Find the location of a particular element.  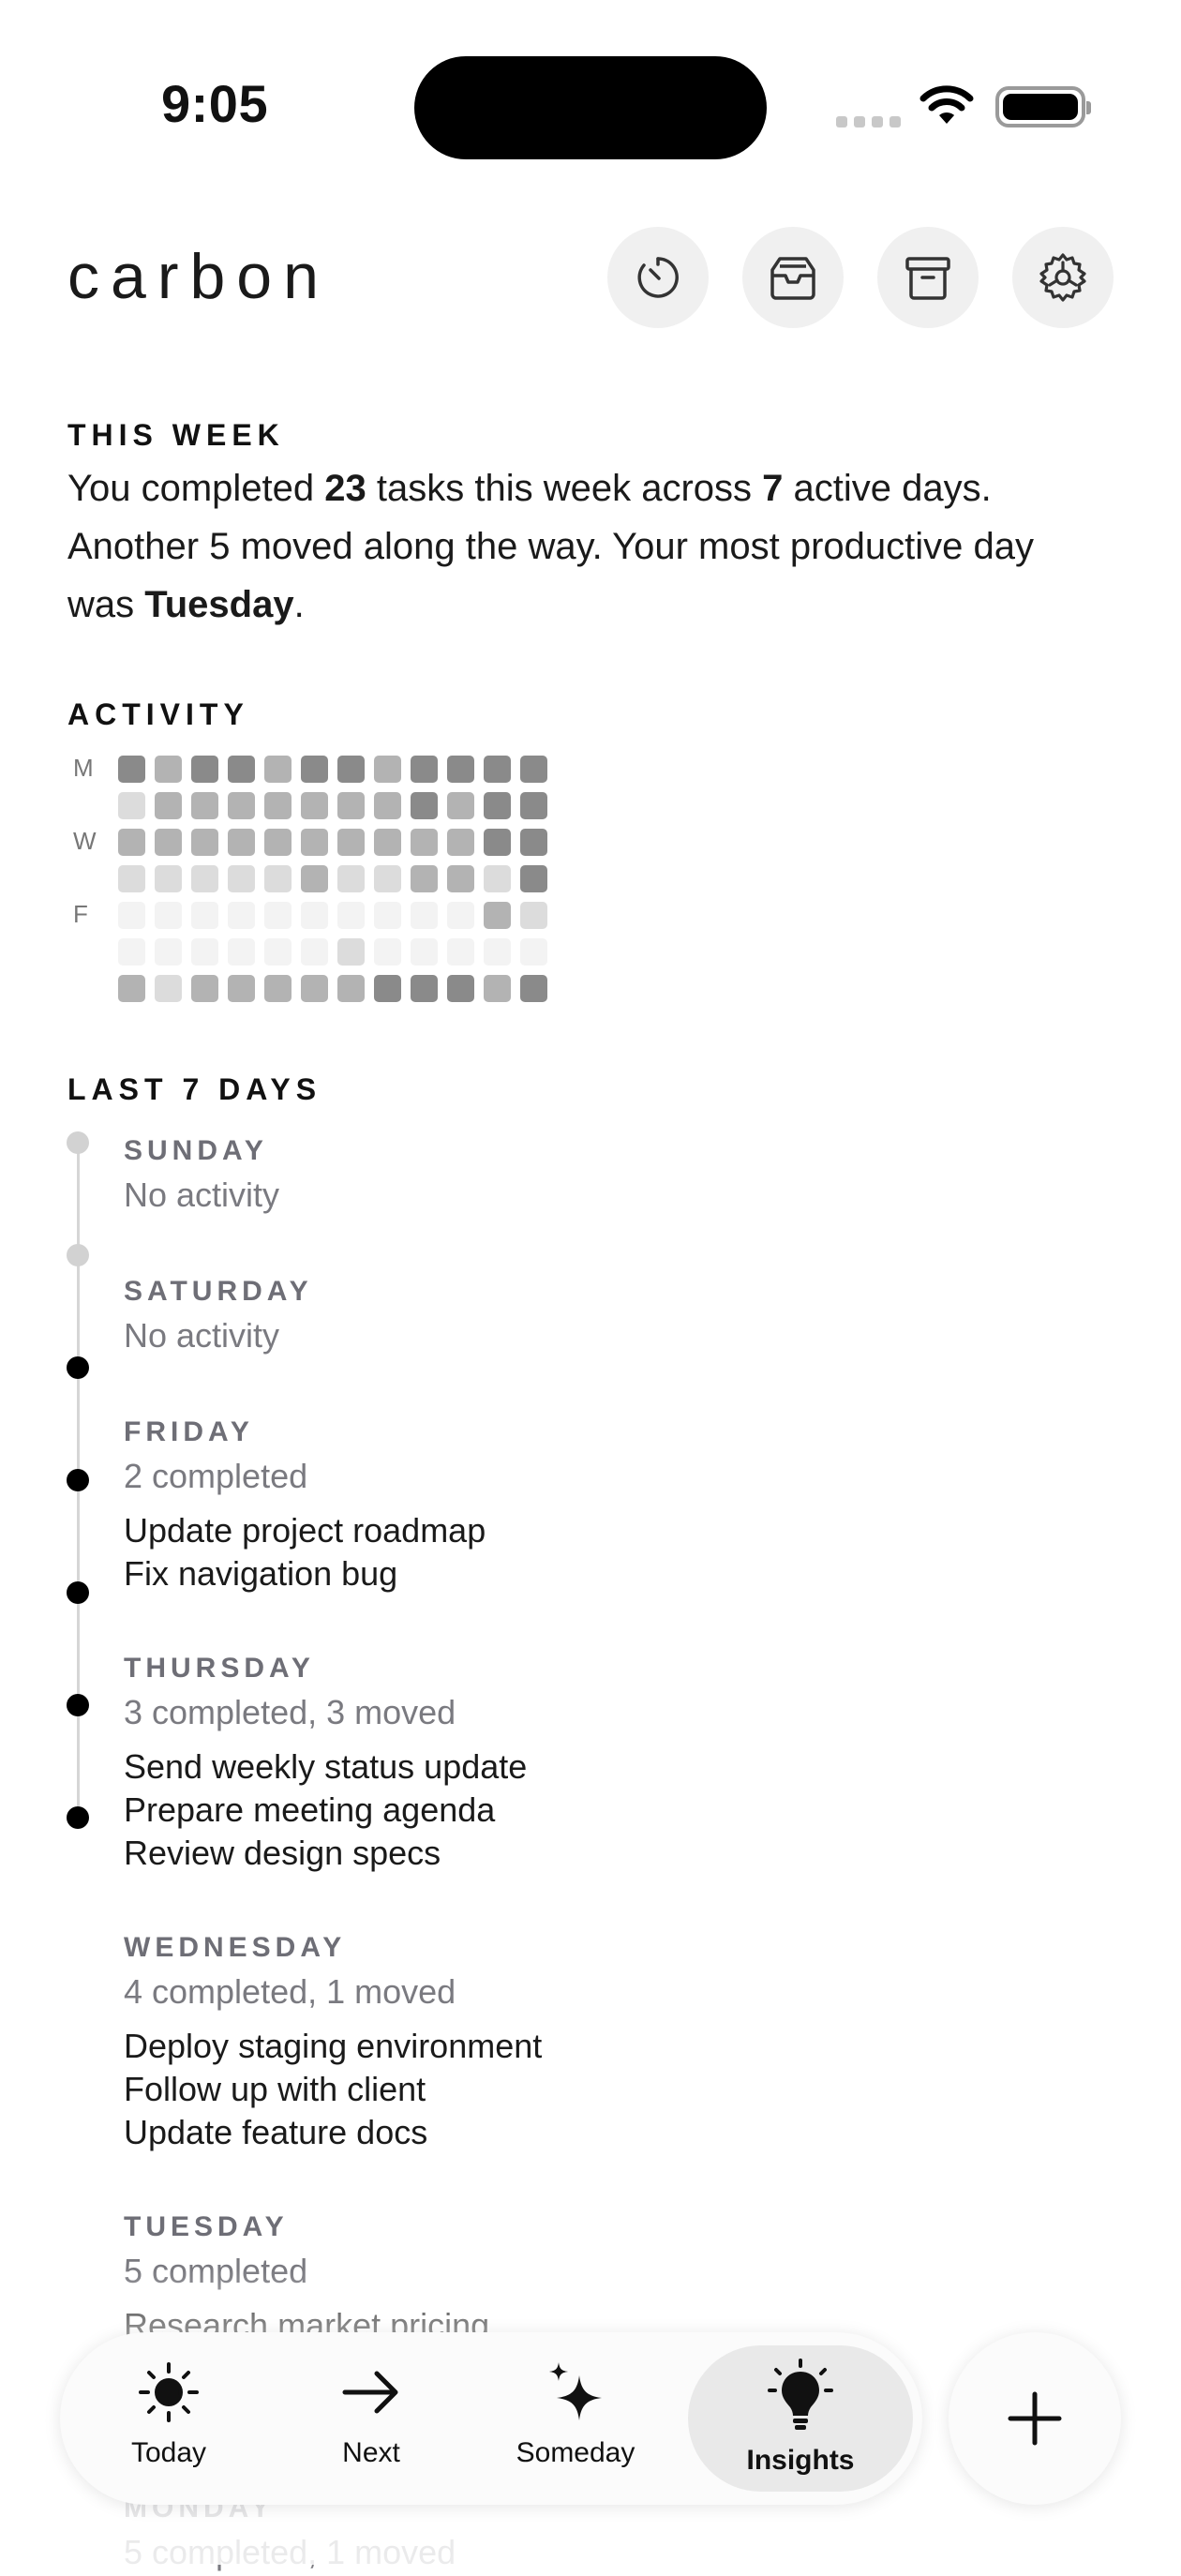

day-entry: SATURDAY No activity is located at coordinates (545, 1316).